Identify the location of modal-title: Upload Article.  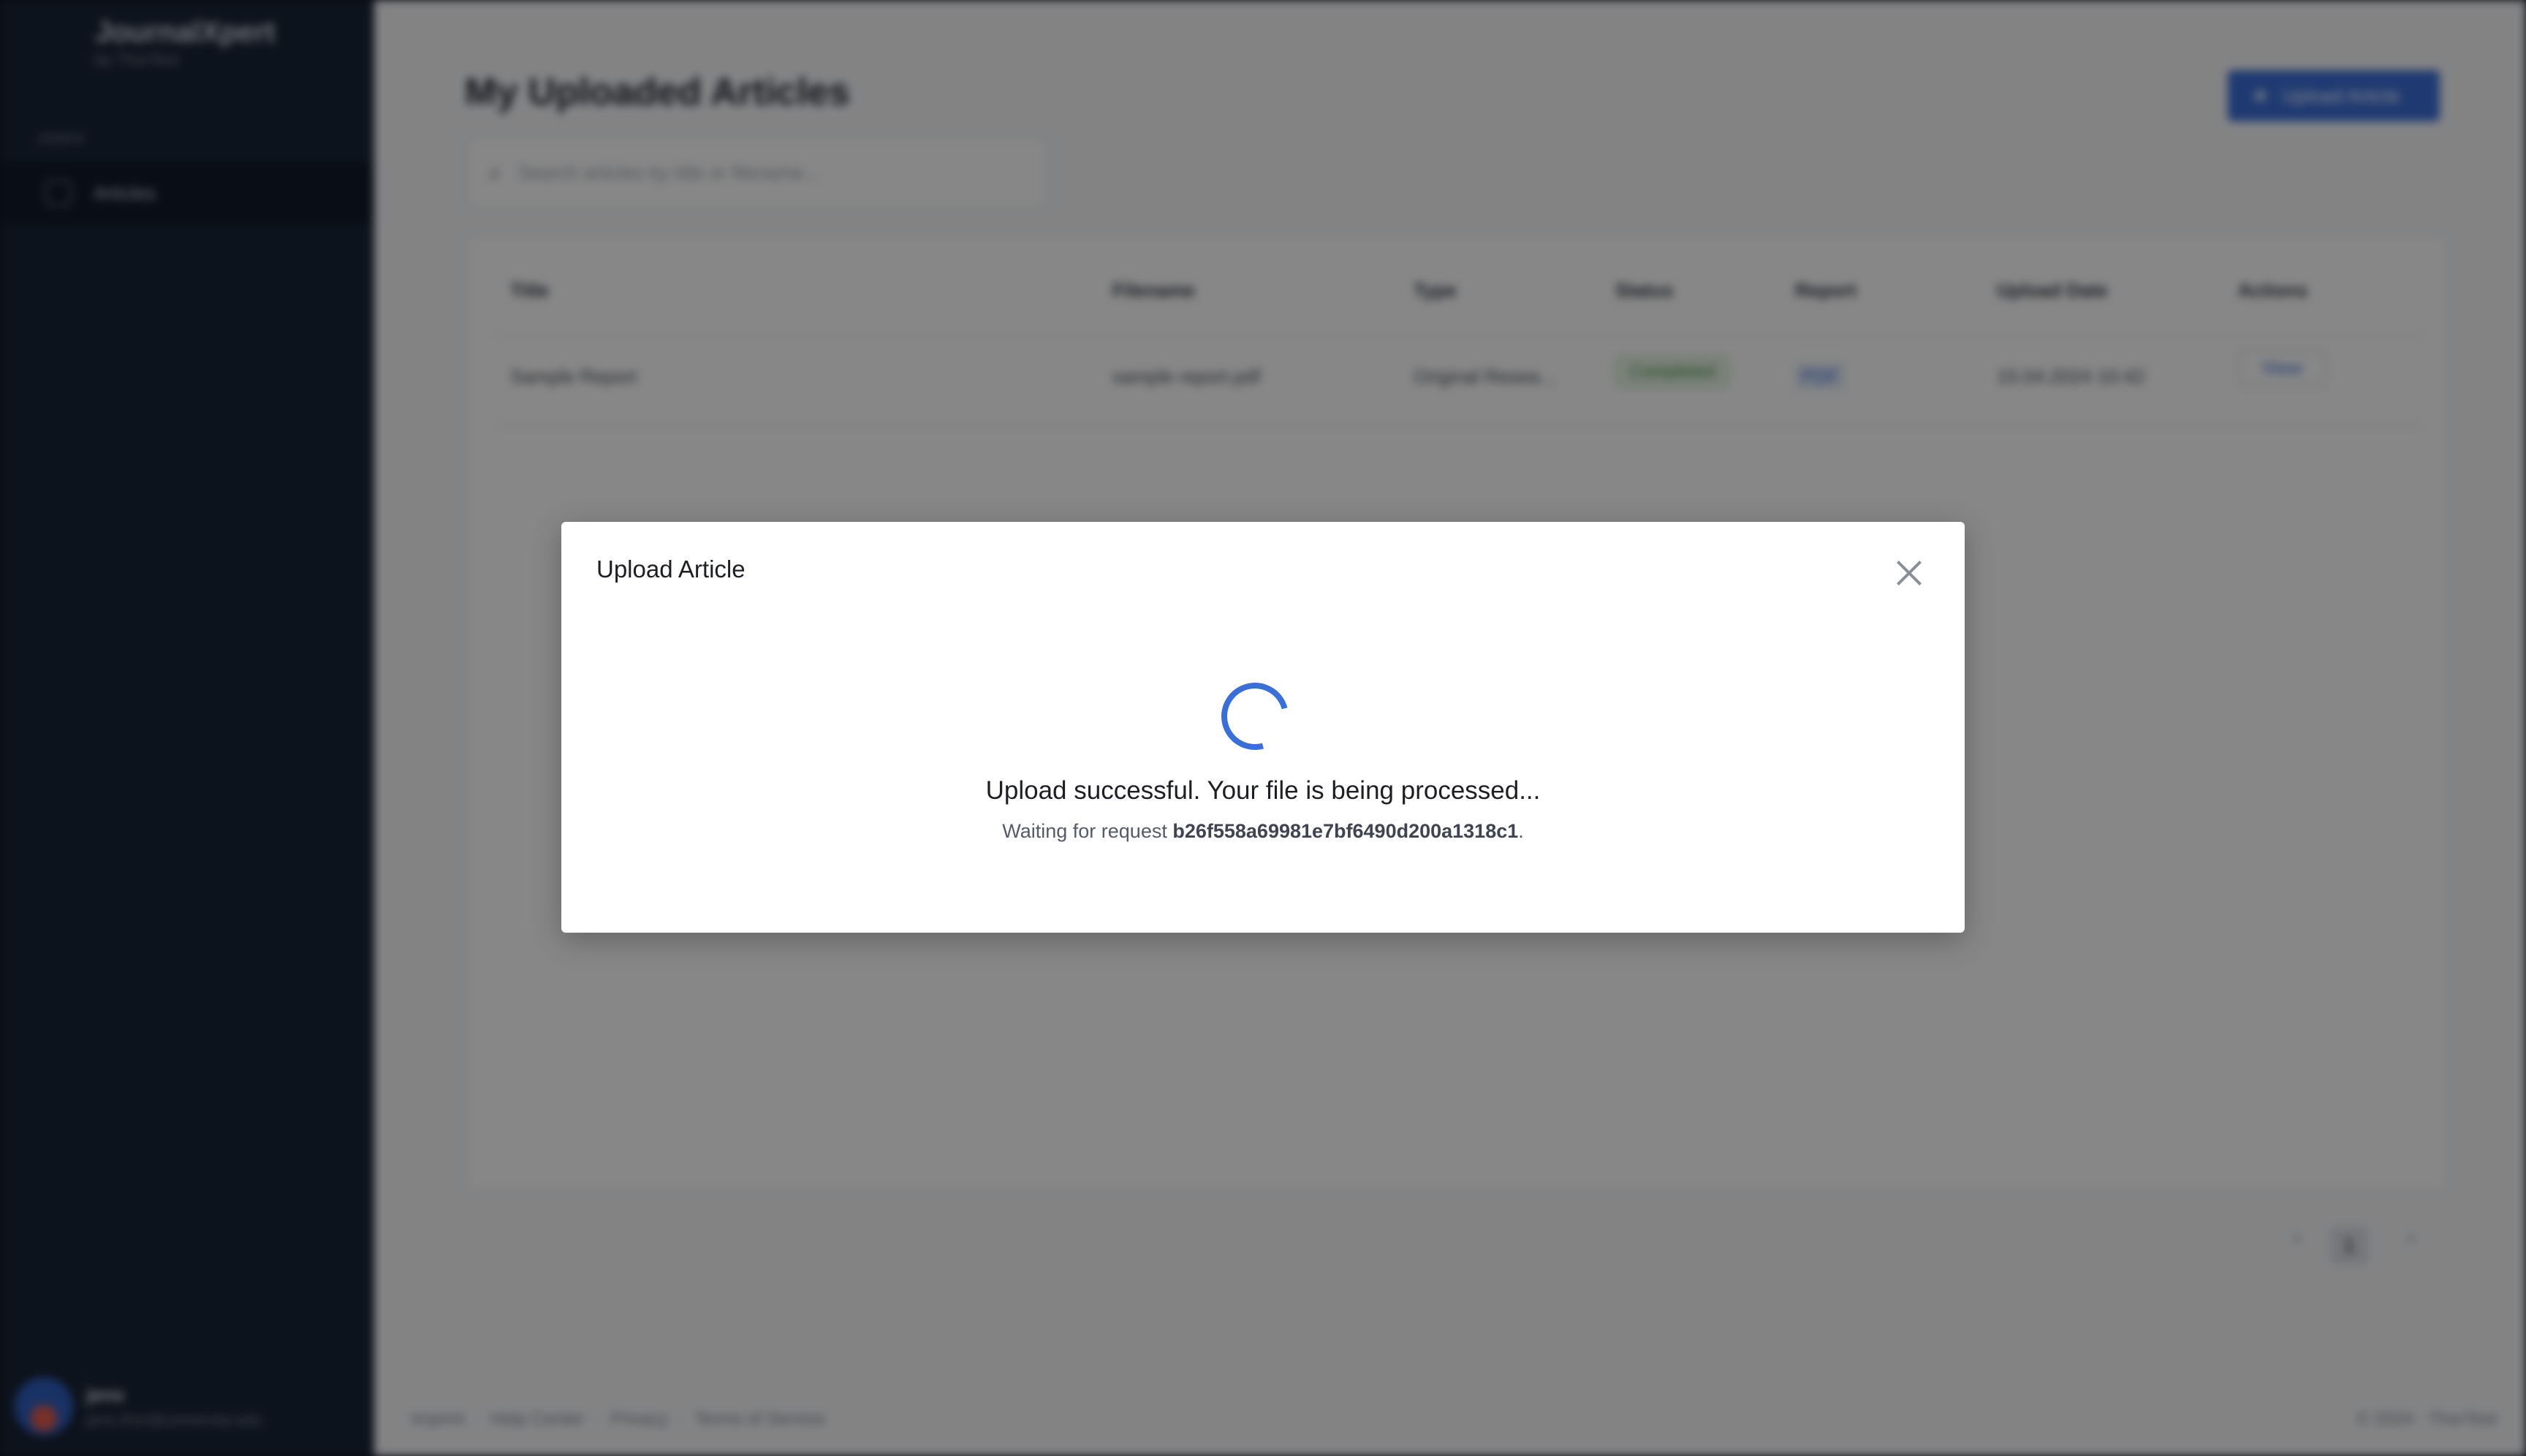
(671, 569).